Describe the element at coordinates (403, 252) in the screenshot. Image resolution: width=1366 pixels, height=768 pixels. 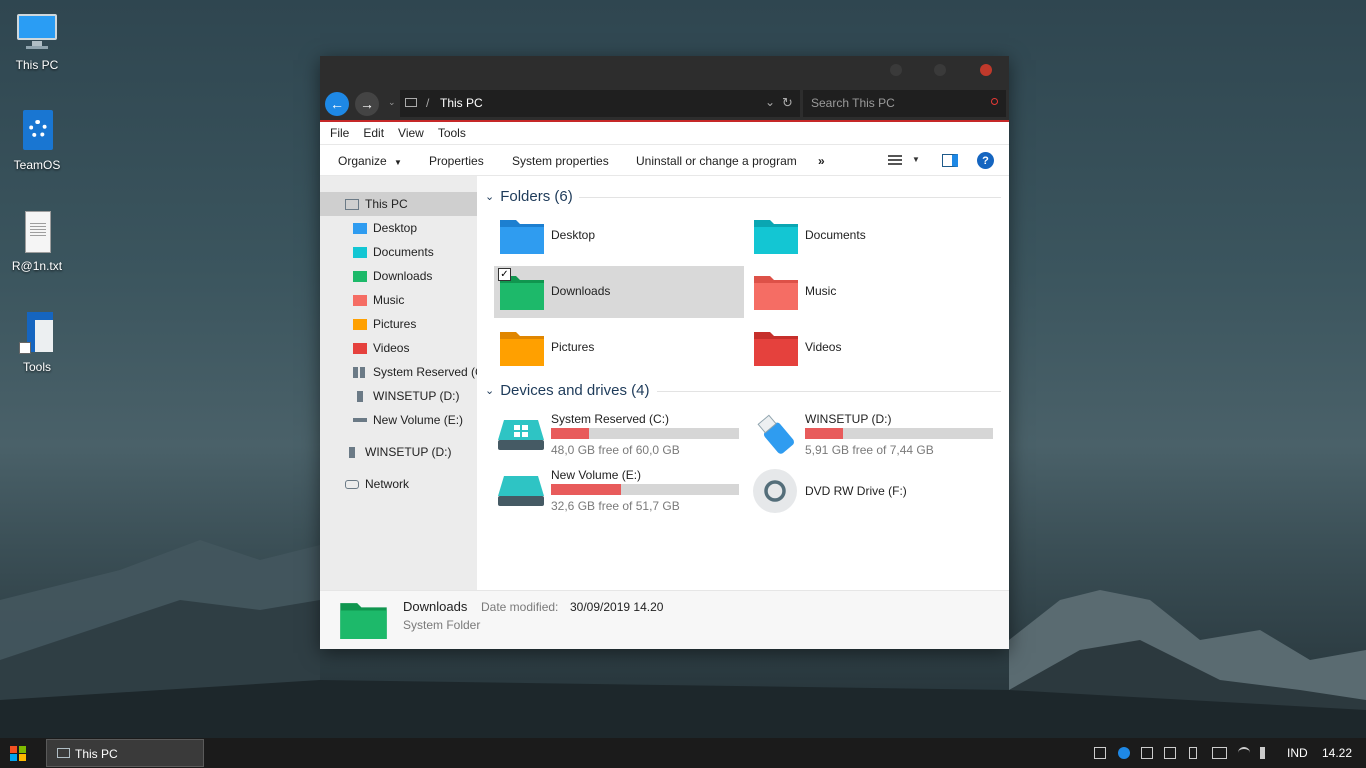
I see `nav-item-label: Documents` at that location.